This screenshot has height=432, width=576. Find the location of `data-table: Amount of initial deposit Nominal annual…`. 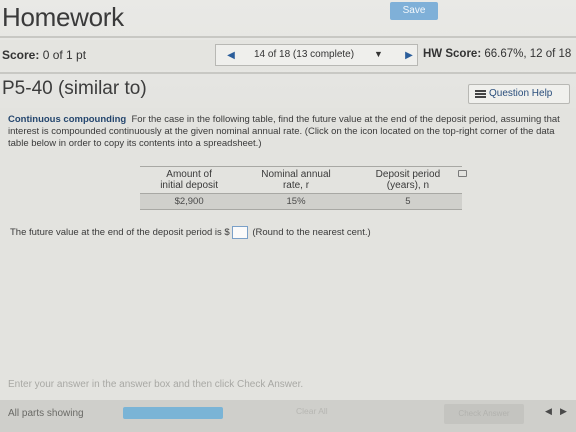

data-table: Amount of initial deposit Nominal annual… is located at coordinates (305, 188).